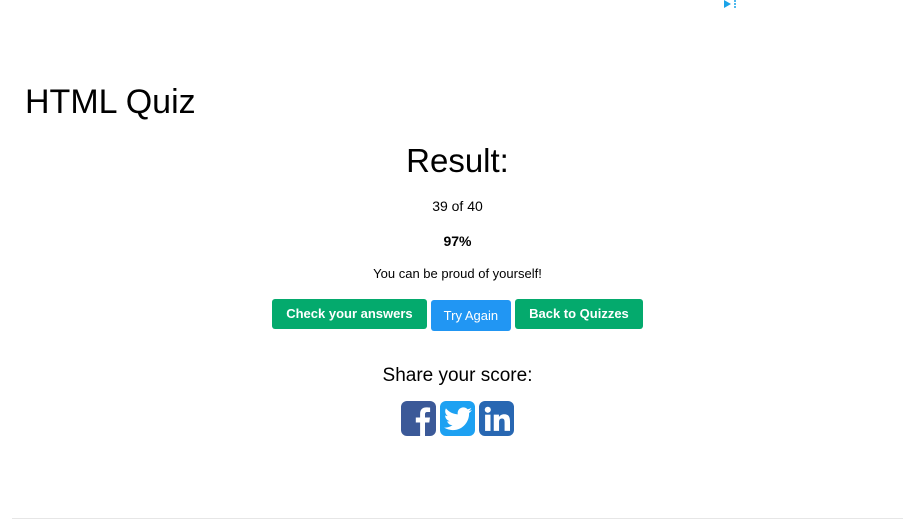 The width and height of the screenshot is (903, 529). I want to click on linkedin-share-button, so click(496, 418).